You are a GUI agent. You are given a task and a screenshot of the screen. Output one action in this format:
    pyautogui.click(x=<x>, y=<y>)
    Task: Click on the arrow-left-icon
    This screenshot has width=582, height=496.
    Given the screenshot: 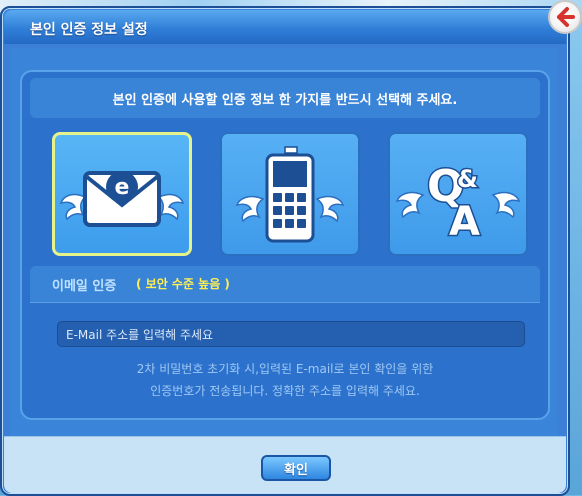 What is the action you would take?
    pyautogui.click(x=566, y=17)
    